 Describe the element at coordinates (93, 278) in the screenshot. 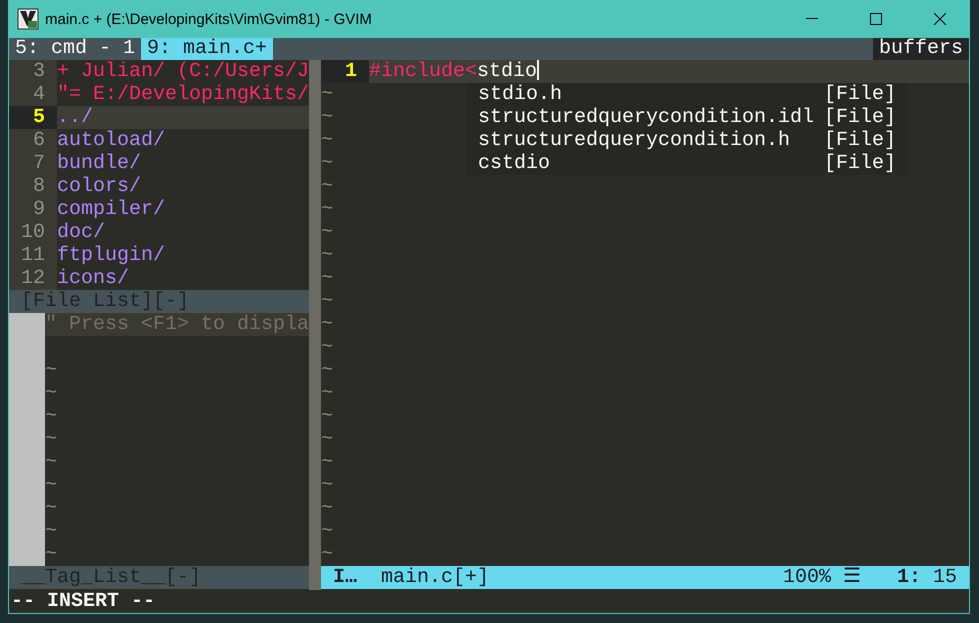

I see `file-list-entry: icons/` at that location.